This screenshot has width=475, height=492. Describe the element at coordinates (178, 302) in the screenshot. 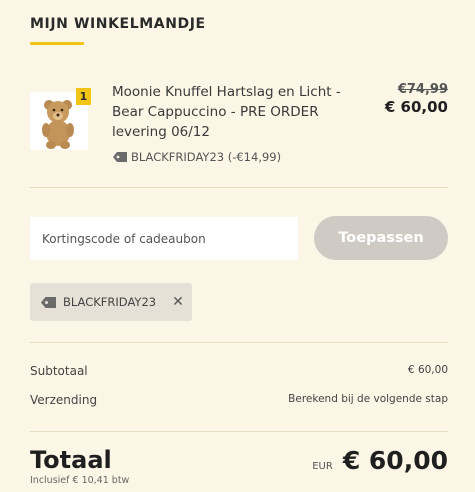

I see `remove-coupon-icon: ✕` at that location.